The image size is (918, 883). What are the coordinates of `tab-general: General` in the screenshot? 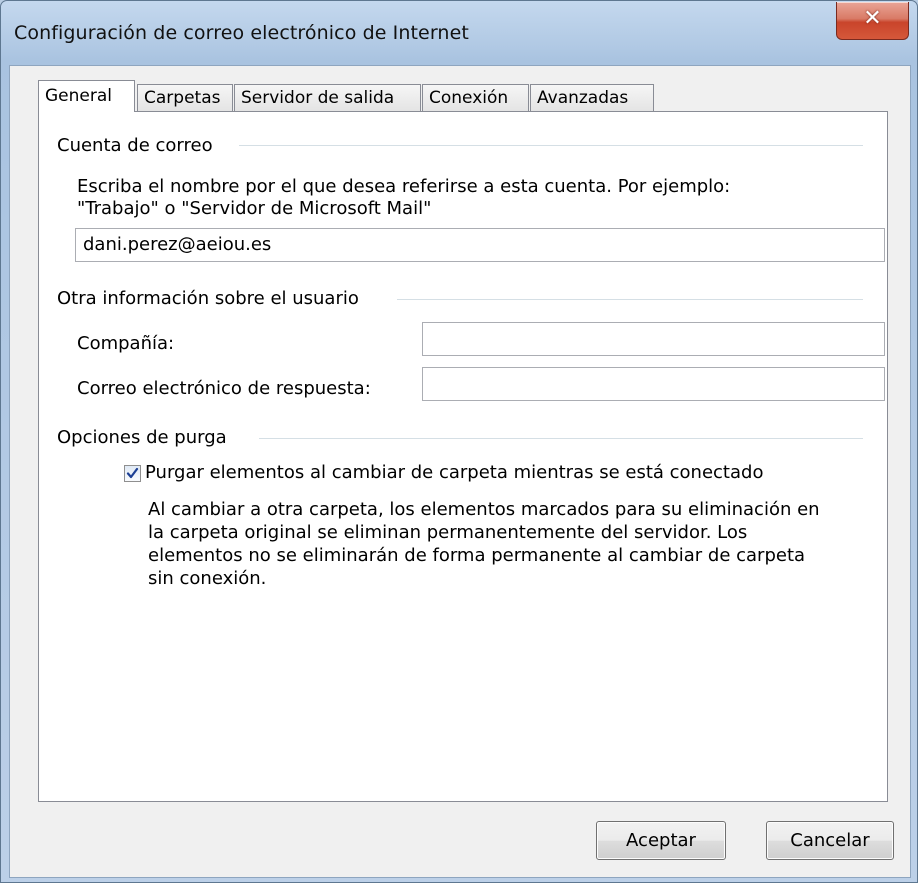 It's located at (86, 96).